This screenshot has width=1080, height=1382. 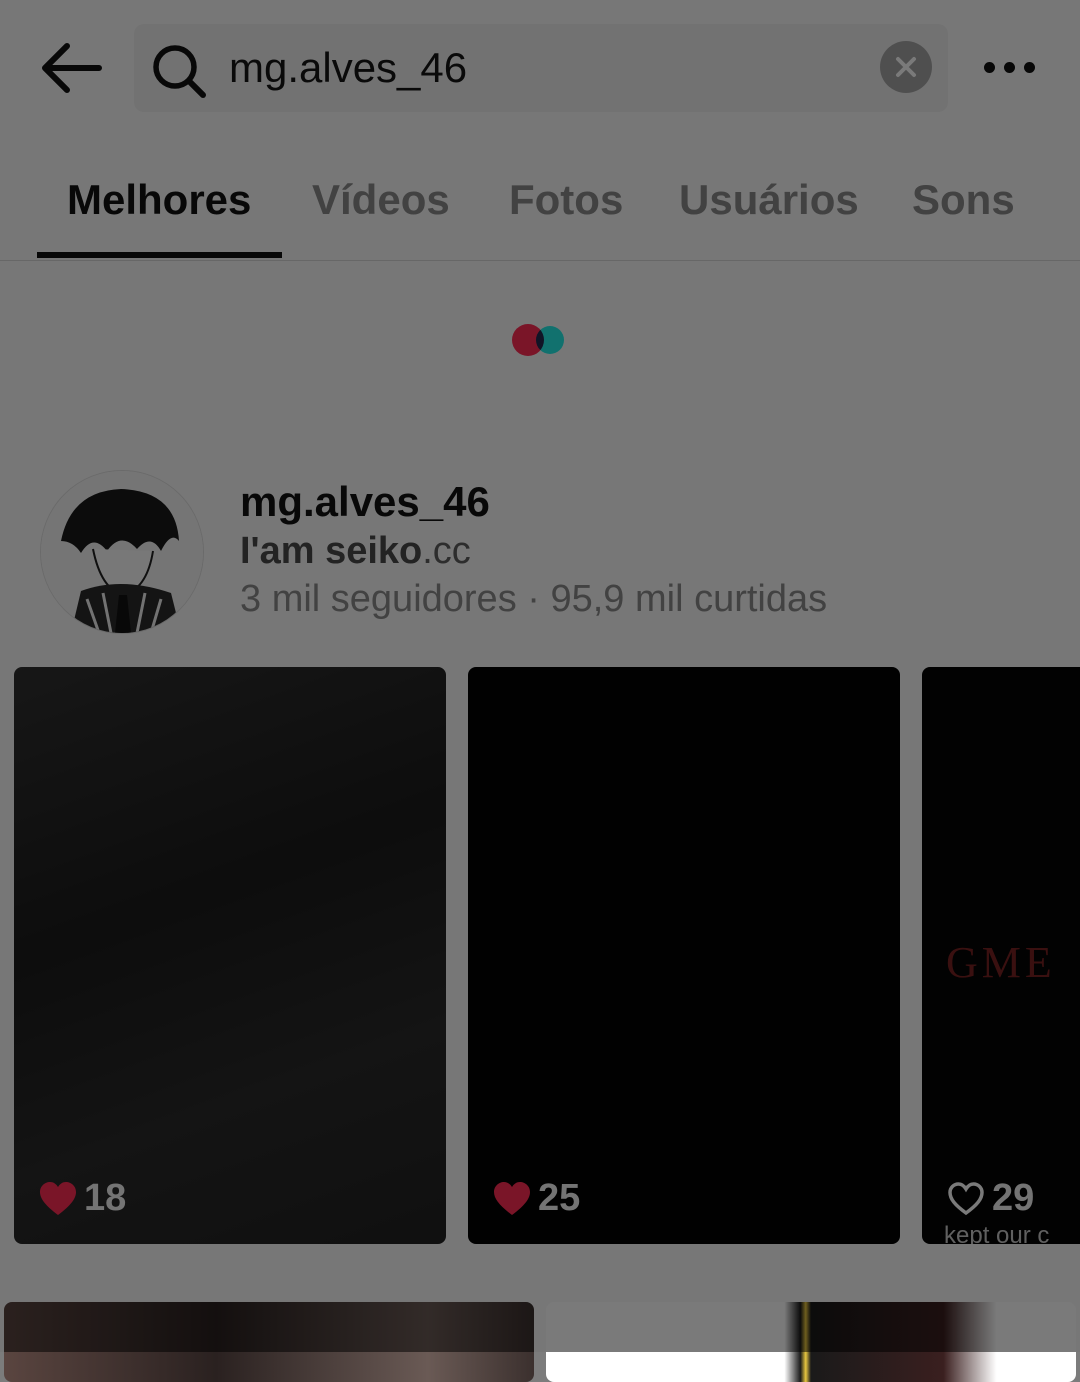 What do you see at coordinates (566, 200) in the screenshot?
I see `tab-fotos: Fotos` at bounding box center [566, 200].